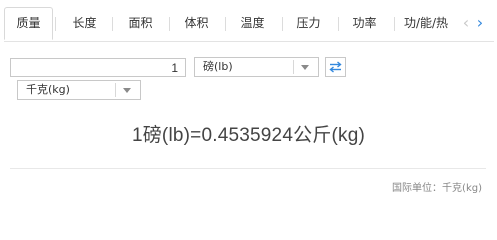 The height and width of the screenshot is (240, 497). I want to click on from-unit-select: 磅(lb), so click(256, 67).